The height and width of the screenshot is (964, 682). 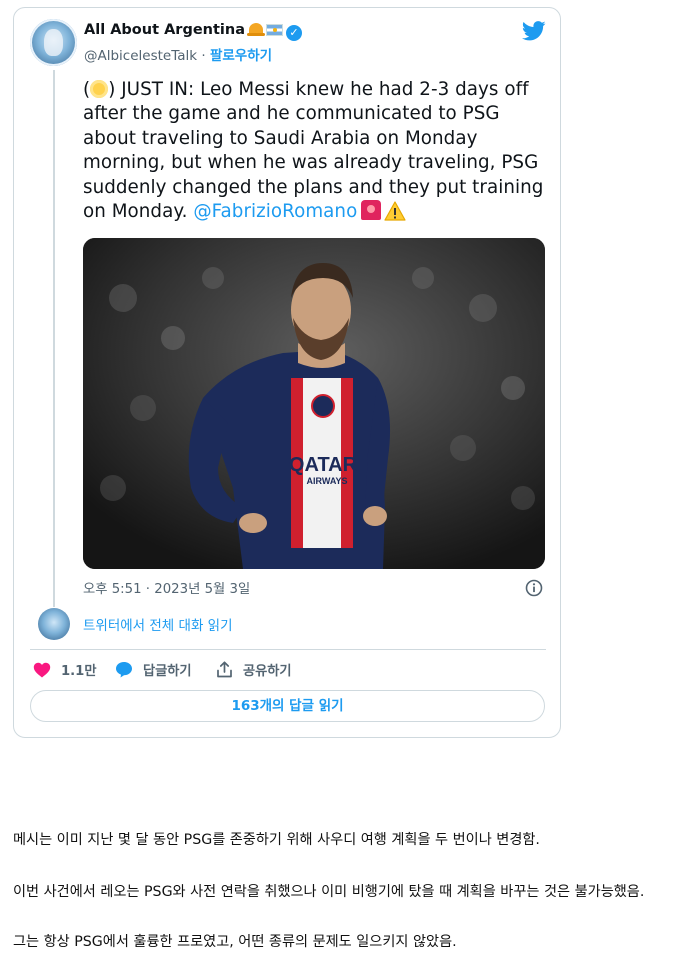 What do you see at coordinates (140, 56) in the screenshot?
I see `author-handle: @AlbicelesteTalk` at bounding box center [140, 56].